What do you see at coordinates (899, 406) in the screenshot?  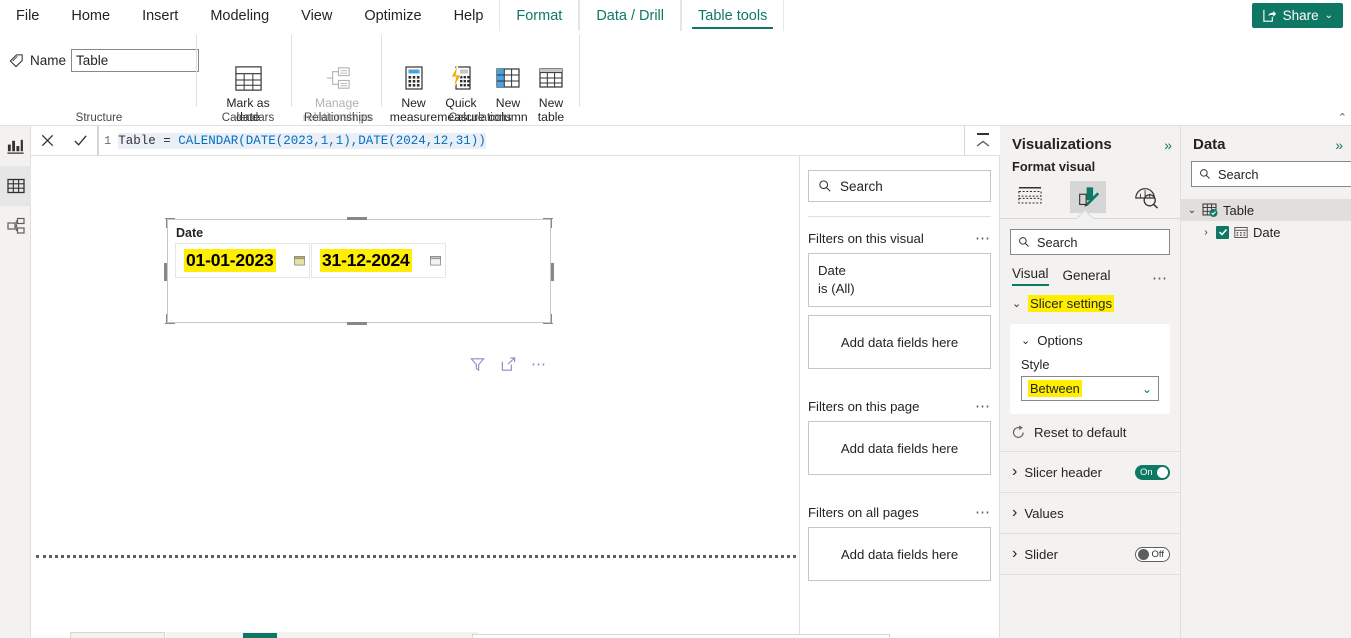 I see `filters-section-header-page: Filters on this page ⋯` at bounding box center [899, 406].